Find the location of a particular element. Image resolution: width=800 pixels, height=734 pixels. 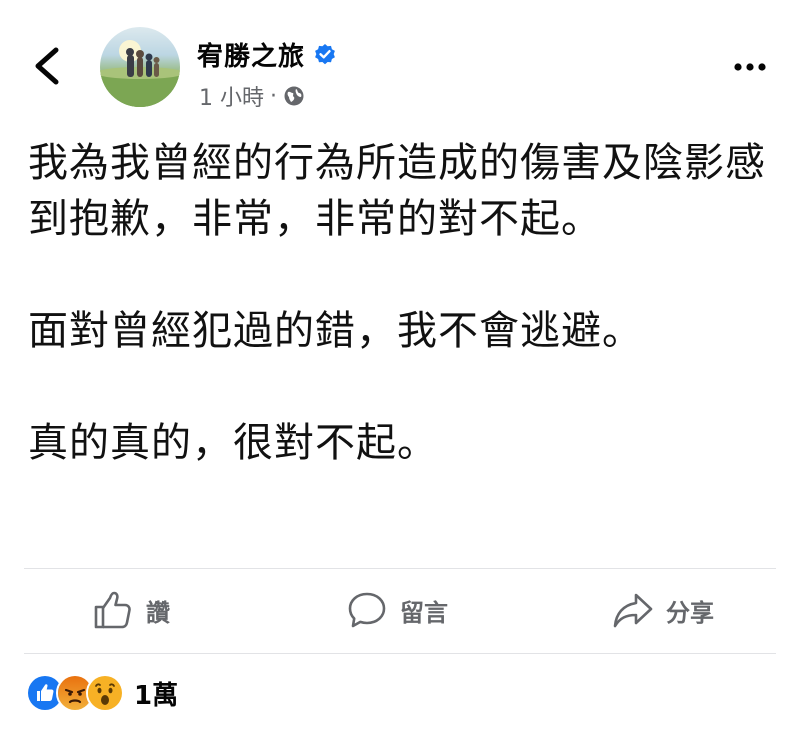

page-name: 宥勝之旅 is located at coordinates (251, 54).